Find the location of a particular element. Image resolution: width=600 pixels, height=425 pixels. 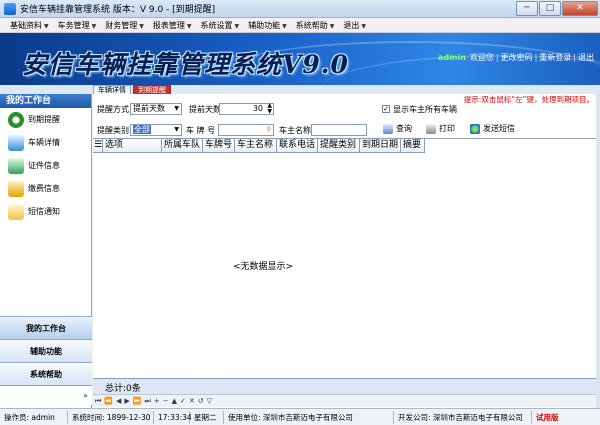

menu-reports: 报表管理 ▼ is located at coordinates (172, 25).